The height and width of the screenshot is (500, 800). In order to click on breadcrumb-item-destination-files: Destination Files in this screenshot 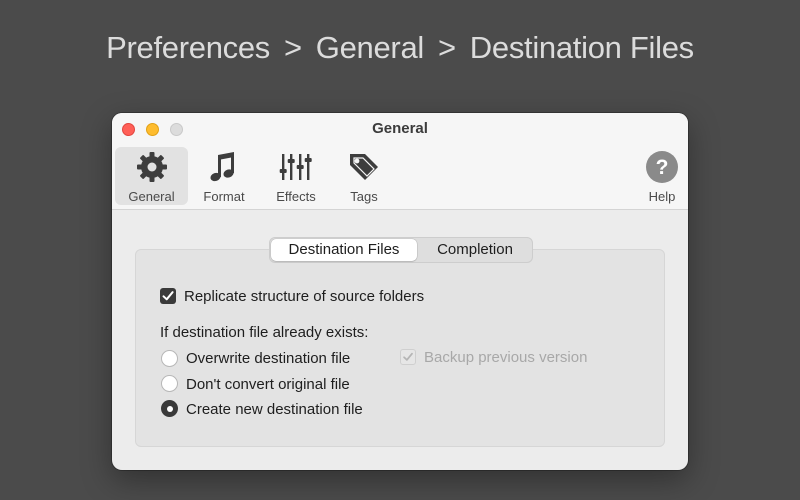, I will do `click(581, 47)`.